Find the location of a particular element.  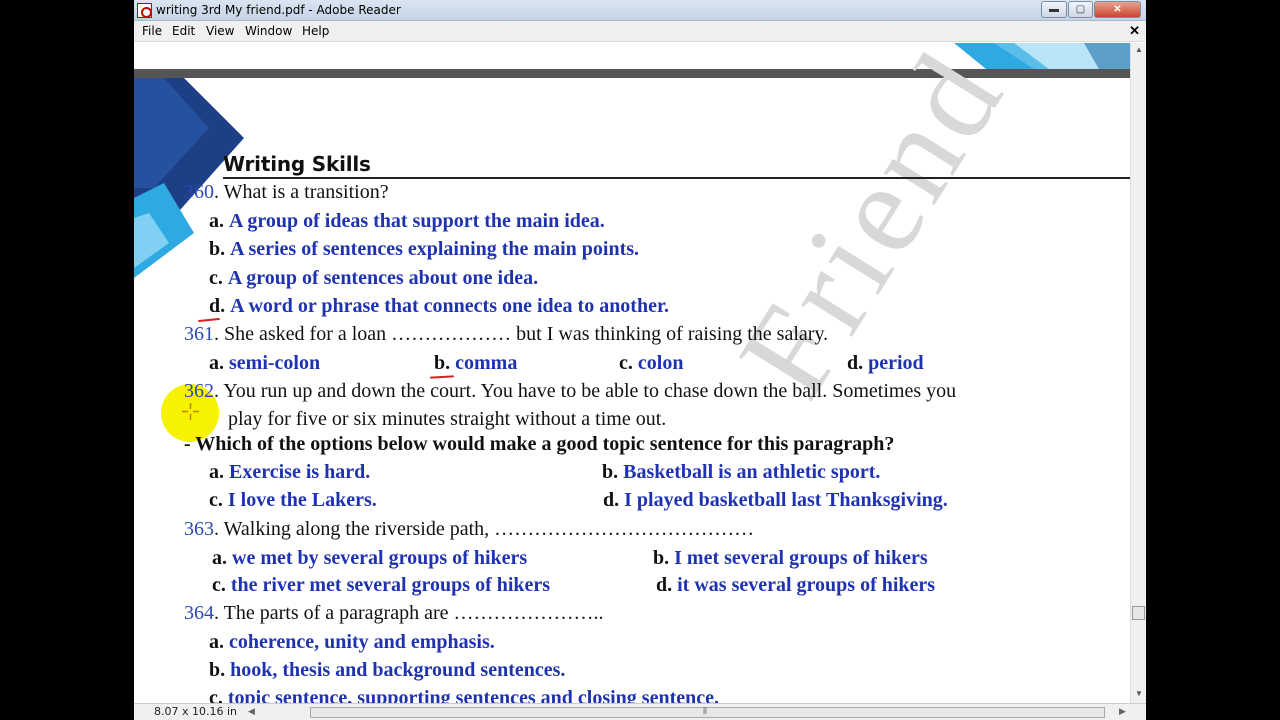

option-362-b: b. Basketball is an athletic sport. is located at coordinates (741, 472).